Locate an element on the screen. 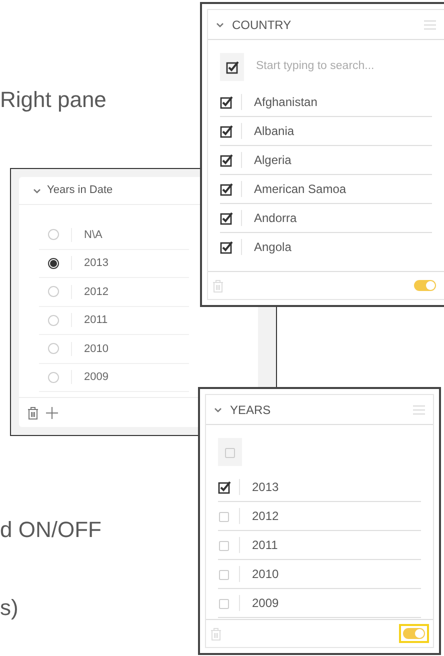 The height and width of the screenshot is (656, 444). checkbox-option: 2011 is located at coordinates (319, 545).